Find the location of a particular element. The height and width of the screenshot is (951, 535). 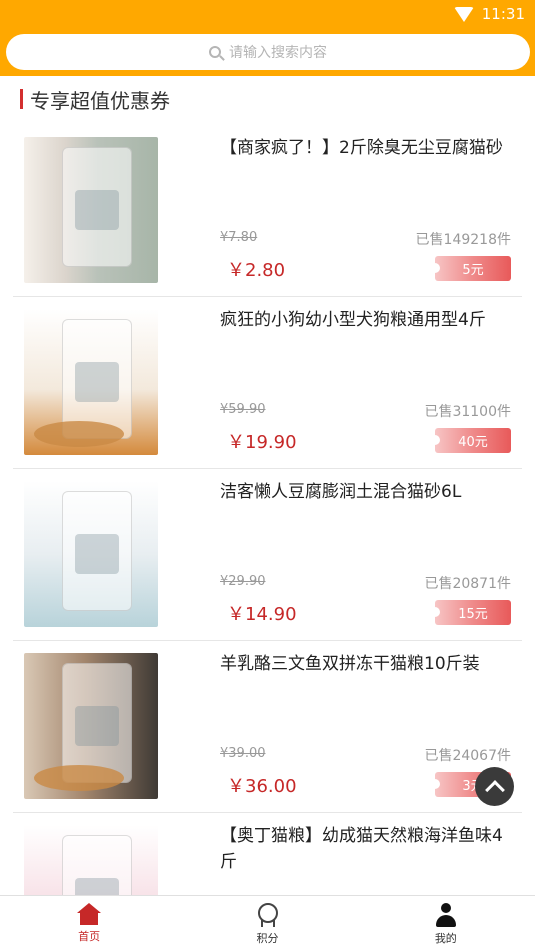

scroll-to-top-button is located at coordinates (494, 786).